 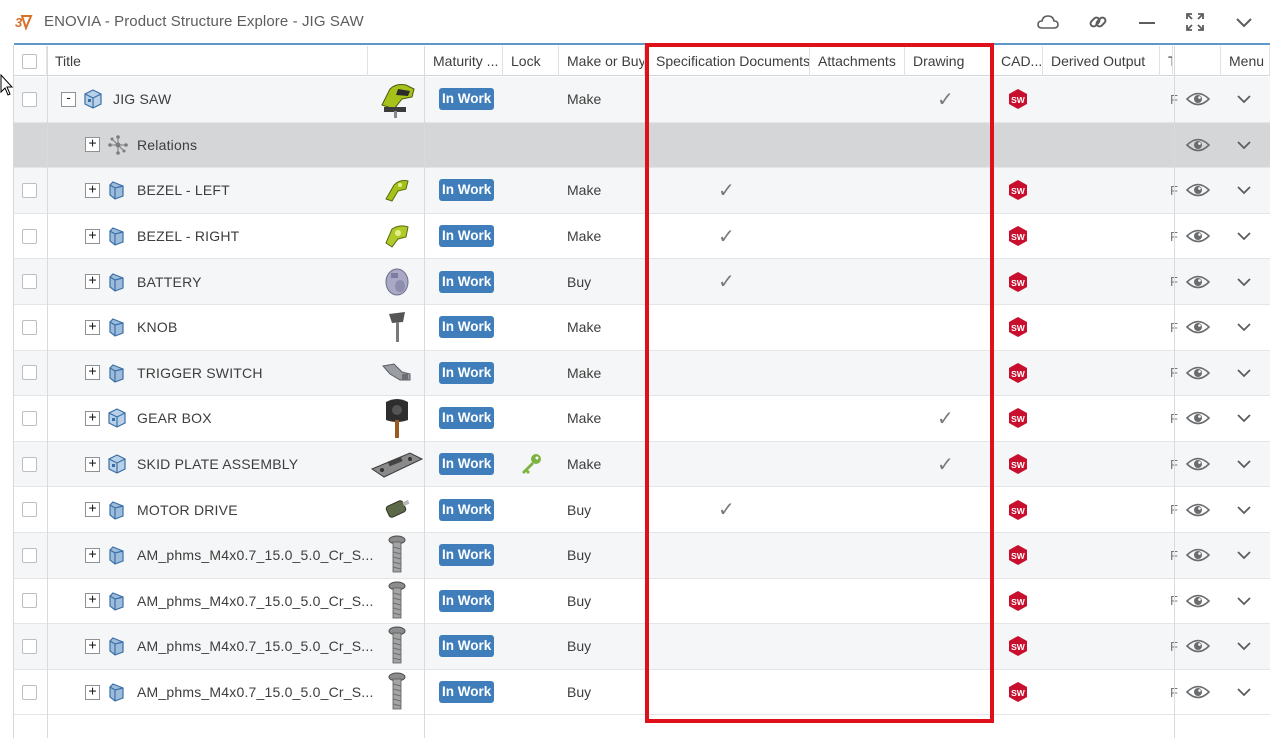 What do you see at coordinates (1101, 61) in the screenshot?
I see `column-header-derived-output: Derived Output` at bounding box center [1101, 61].